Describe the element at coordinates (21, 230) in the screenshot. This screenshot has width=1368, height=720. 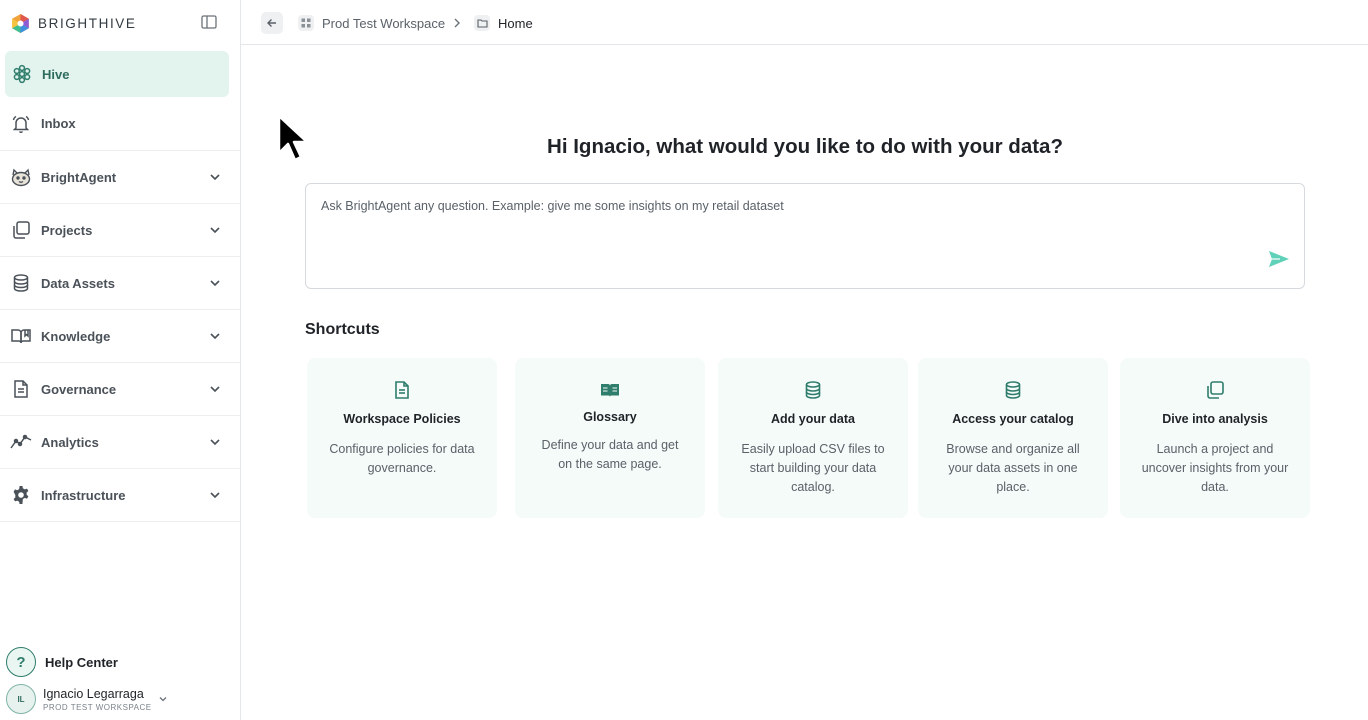
I see `projects-icon` at that location.